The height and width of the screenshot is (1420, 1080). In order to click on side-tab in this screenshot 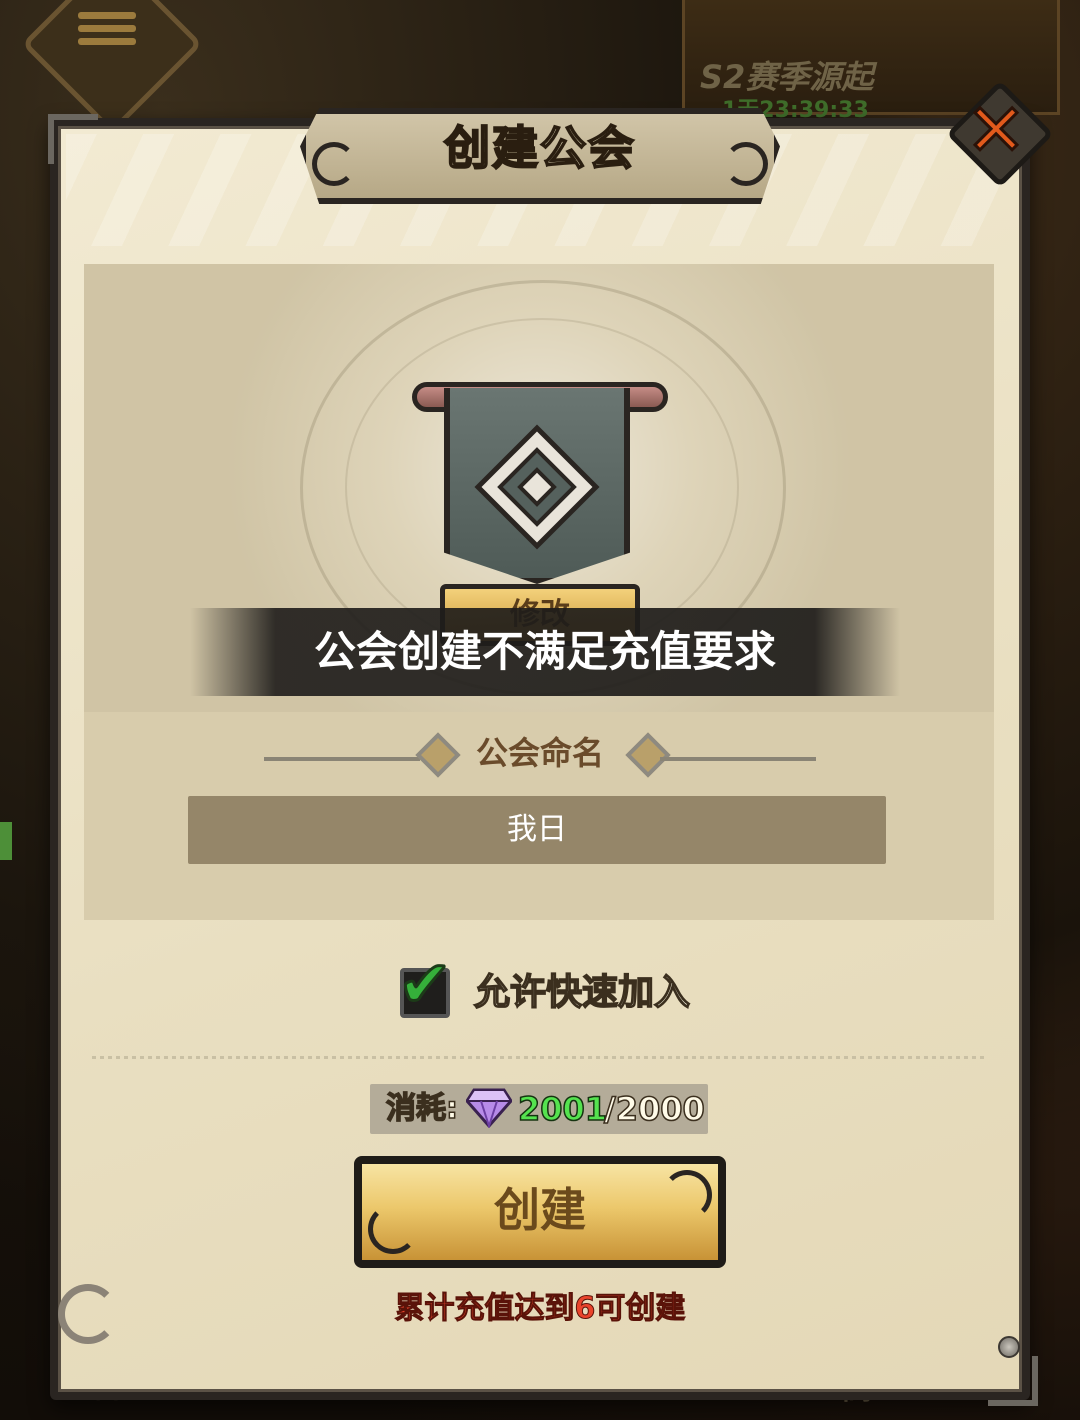, I will do `click(6, 841)`.